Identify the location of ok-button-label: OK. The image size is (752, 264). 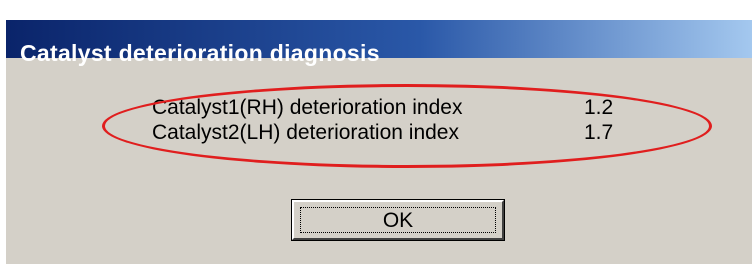
(398, 220).